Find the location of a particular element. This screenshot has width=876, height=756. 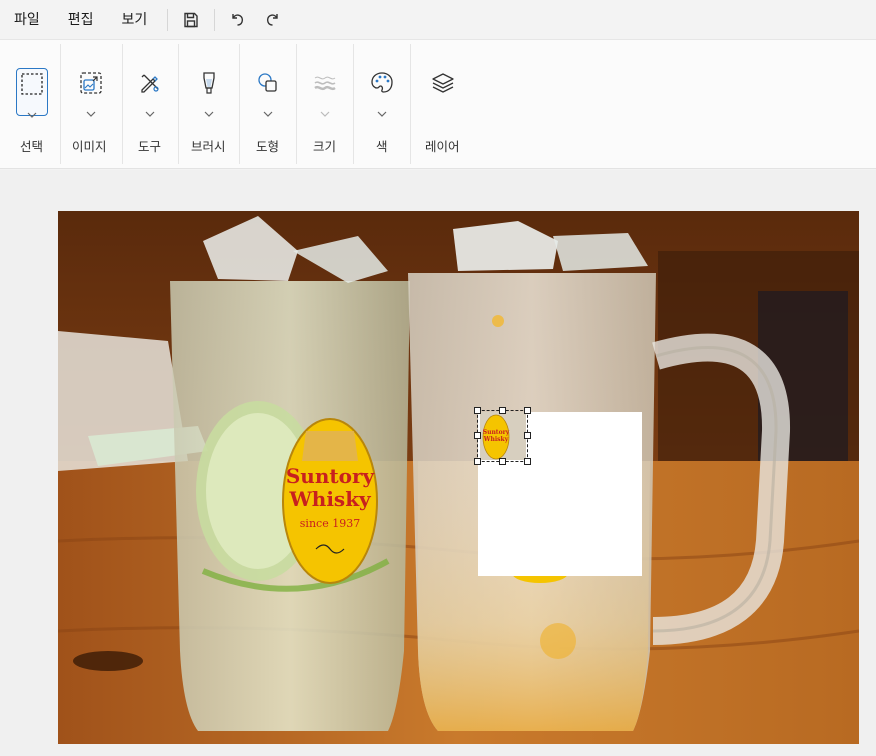

tools-icon is located at coordinates (150, 83).